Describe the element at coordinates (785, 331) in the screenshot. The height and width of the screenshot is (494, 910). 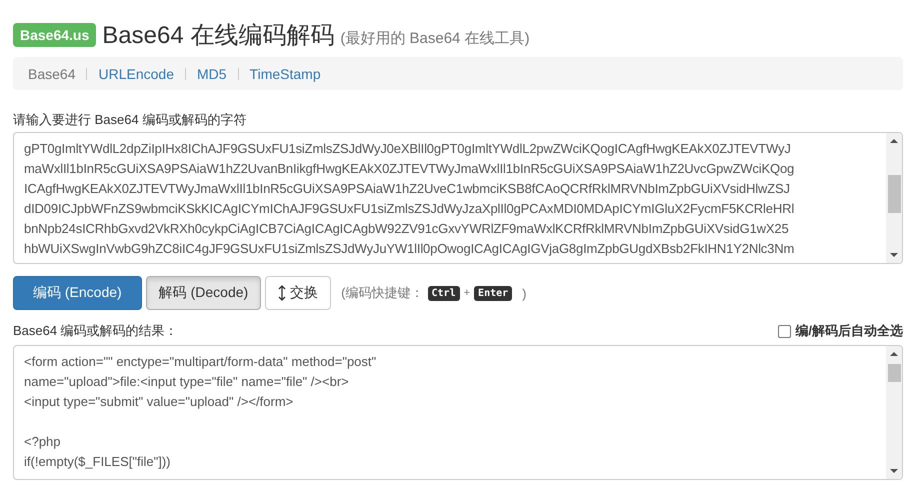
I see `checkbox` at that location.